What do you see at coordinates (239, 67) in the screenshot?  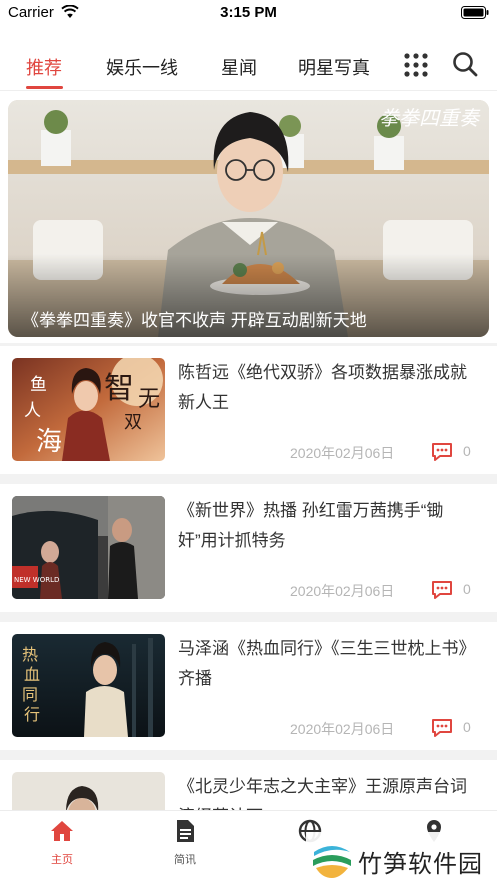 I see `tab-star-news: 星闻` at bounding box center [239, 67].